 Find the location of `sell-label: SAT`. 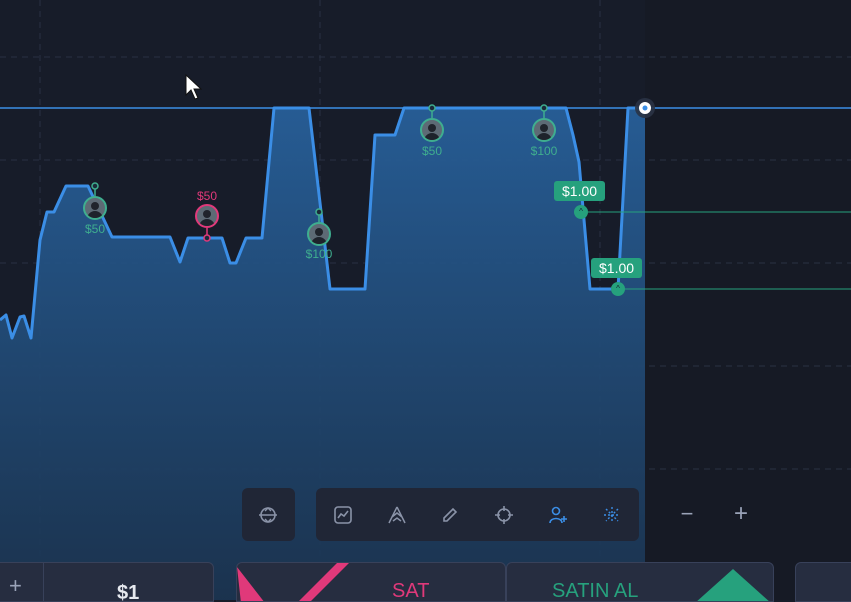

sell-label: SAT is located at coordinates (411, 591).